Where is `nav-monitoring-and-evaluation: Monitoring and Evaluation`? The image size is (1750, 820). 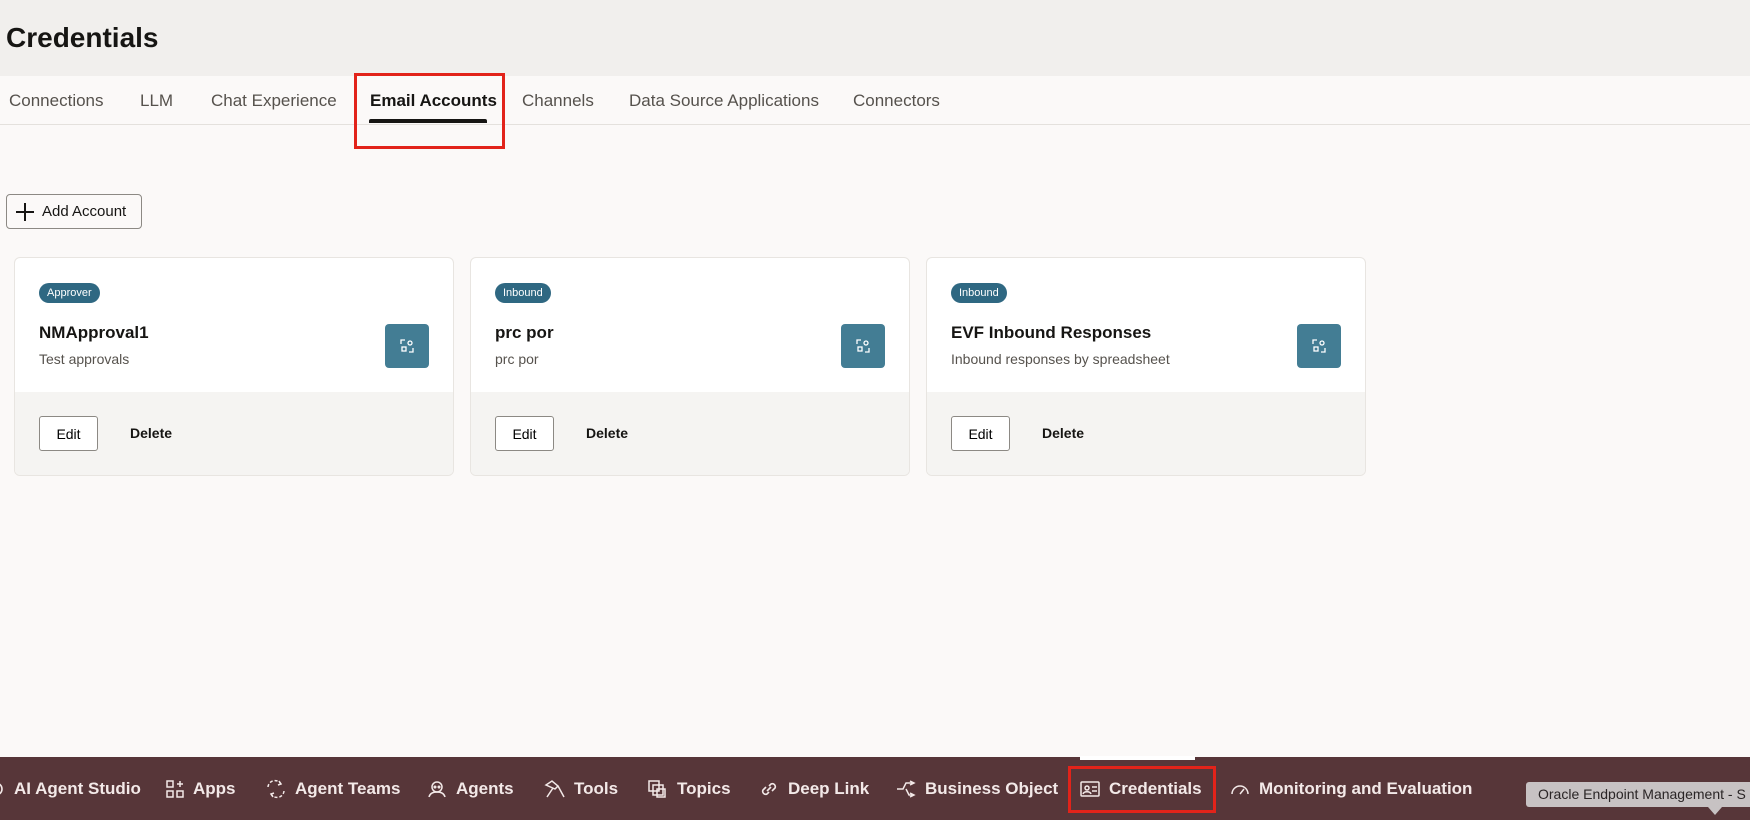 nav-monitoring-and-evaluation: Monitoring and Evaluation is located at coordinates (1350, 788).